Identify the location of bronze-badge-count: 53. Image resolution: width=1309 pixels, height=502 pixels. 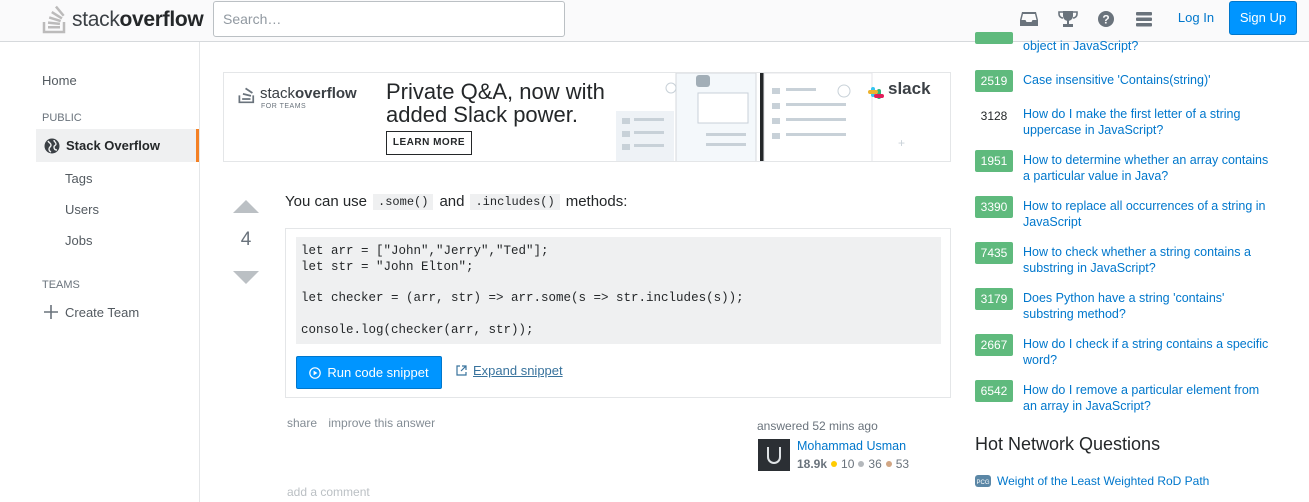
(902, 464).